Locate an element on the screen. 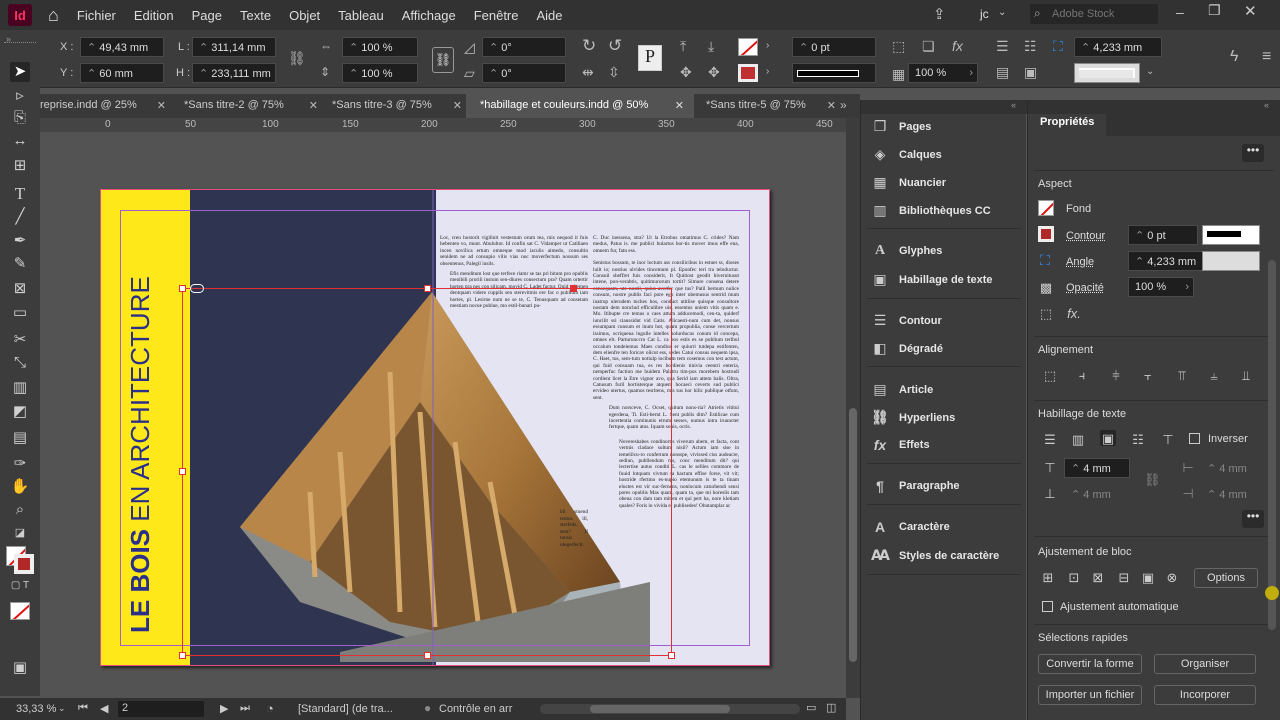 The image size is (1280, 720). panel-degrade: ◧ Dégradé is located at coordinates (907, 348).